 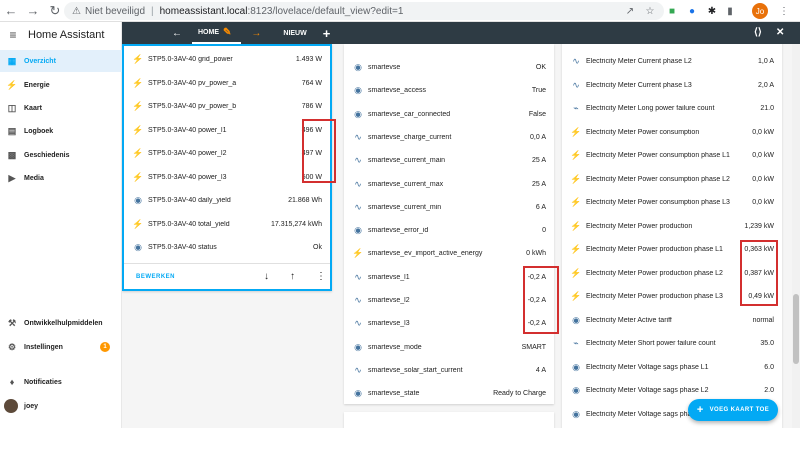 What do you see at coordinates (544, 231) in the screenshot?
I see `entity-value: 0` at bounding box center [544, 231].